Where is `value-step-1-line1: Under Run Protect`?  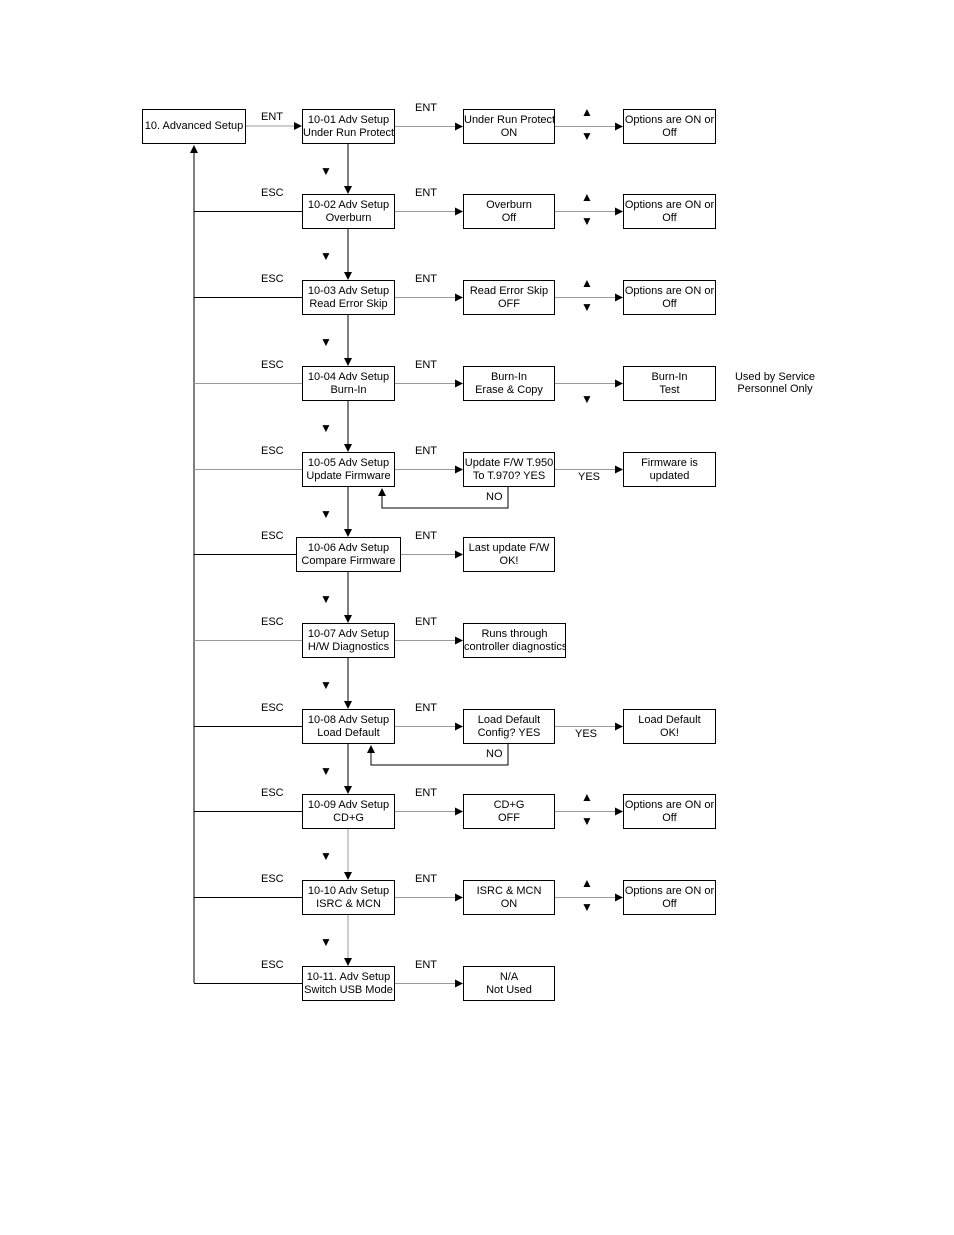
value-step-1-line1: Under Run Protect is located at coordinates (509, 119).